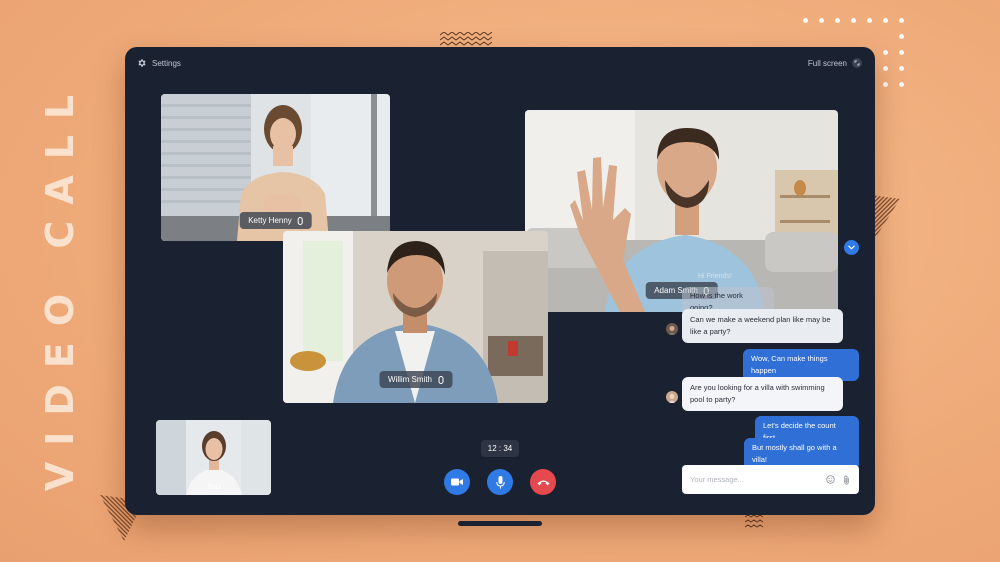 This screenshot has height=562, width=1000. Describe the element at coordinates (857, 63) in the screenshot. I see `fullscreen-icon` at that location.